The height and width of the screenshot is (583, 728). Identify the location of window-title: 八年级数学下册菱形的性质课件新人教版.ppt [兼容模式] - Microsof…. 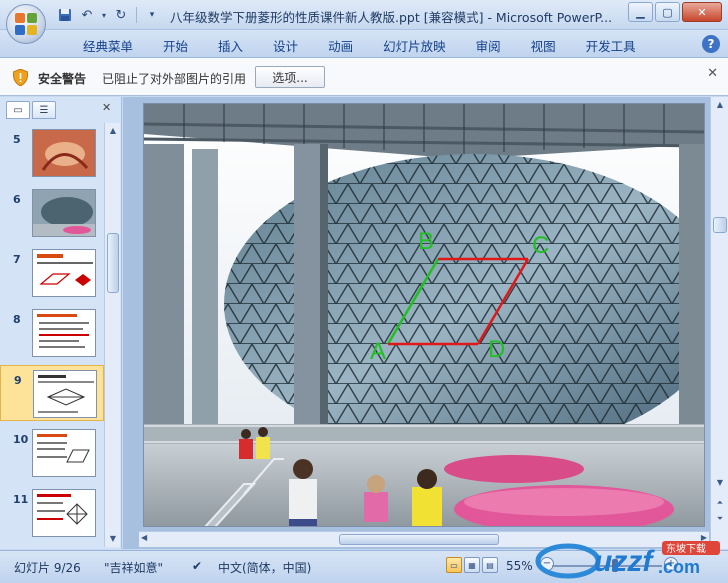
(391, 17).